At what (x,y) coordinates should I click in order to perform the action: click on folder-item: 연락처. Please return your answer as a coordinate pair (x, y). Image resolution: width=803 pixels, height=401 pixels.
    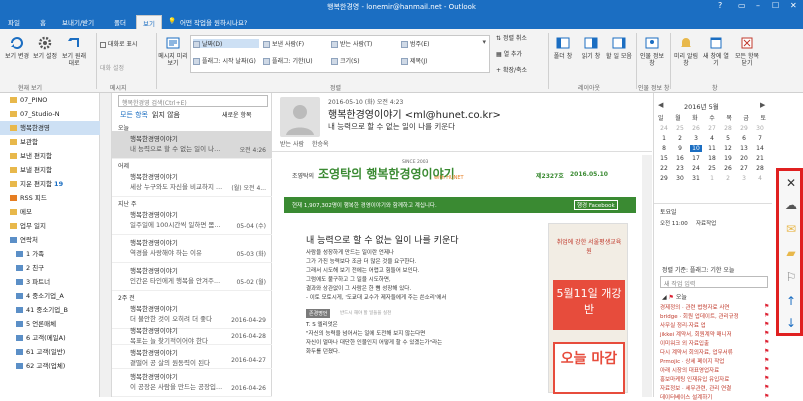
    Looking at the image, I should click on (50, 240).